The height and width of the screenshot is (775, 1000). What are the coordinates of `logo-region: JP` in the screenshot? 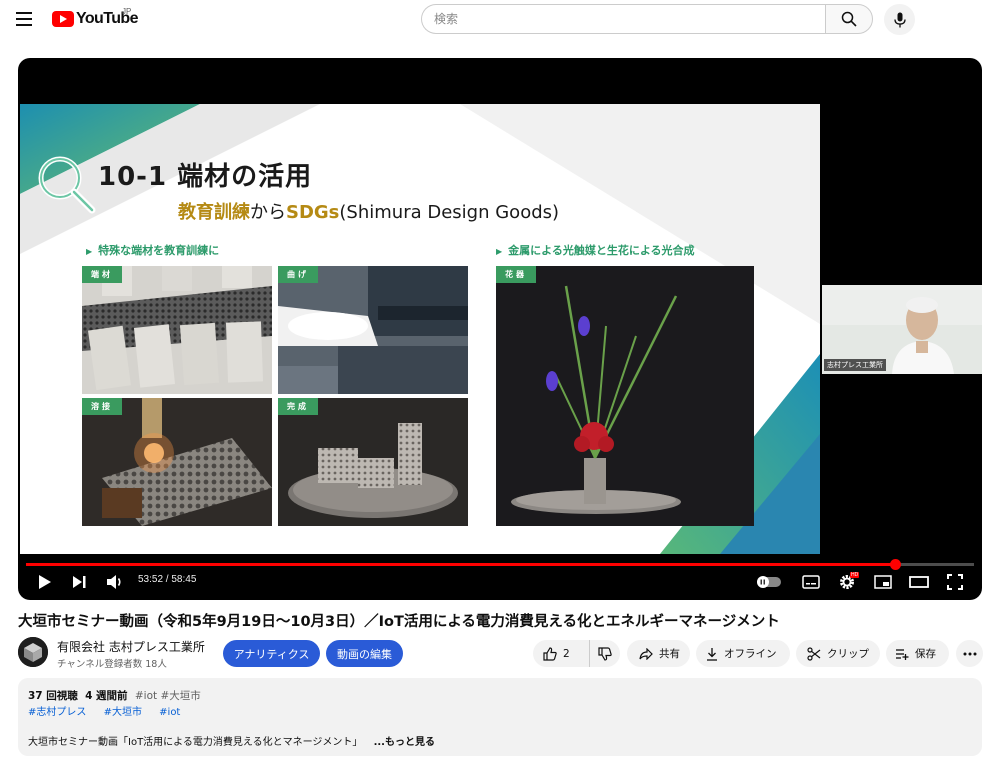 It's located at (127, 11).